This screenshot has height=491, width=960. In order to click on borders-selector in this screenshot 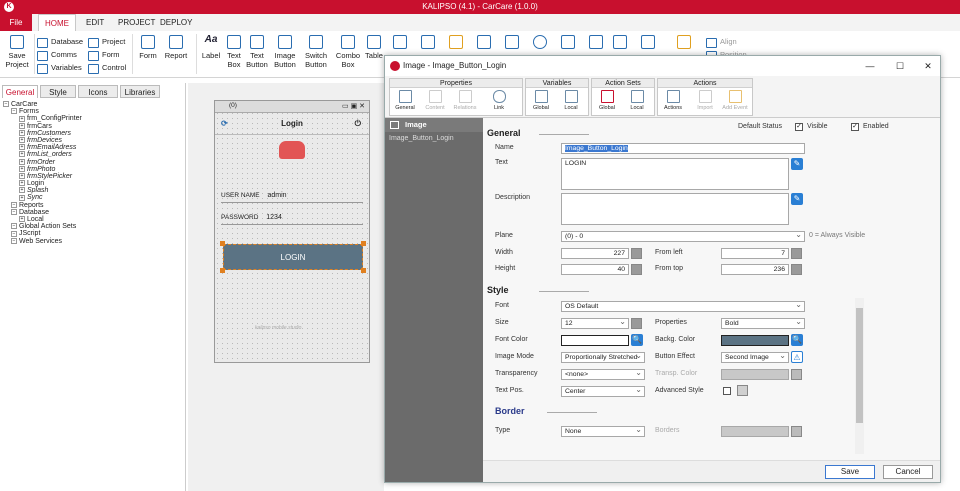, I will do `click(755, 431)`.